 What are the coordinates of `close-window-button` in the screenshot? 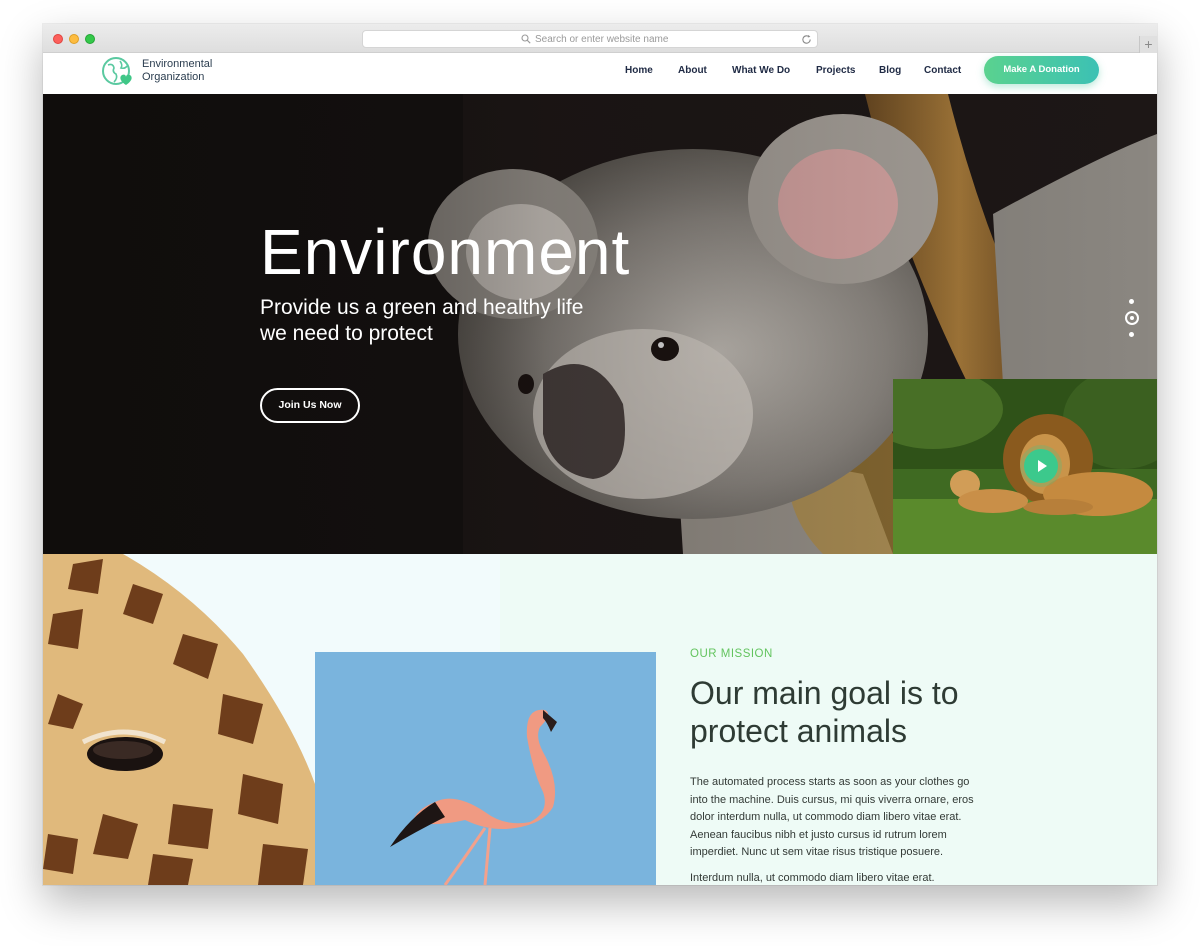 It's located at (58, 39).